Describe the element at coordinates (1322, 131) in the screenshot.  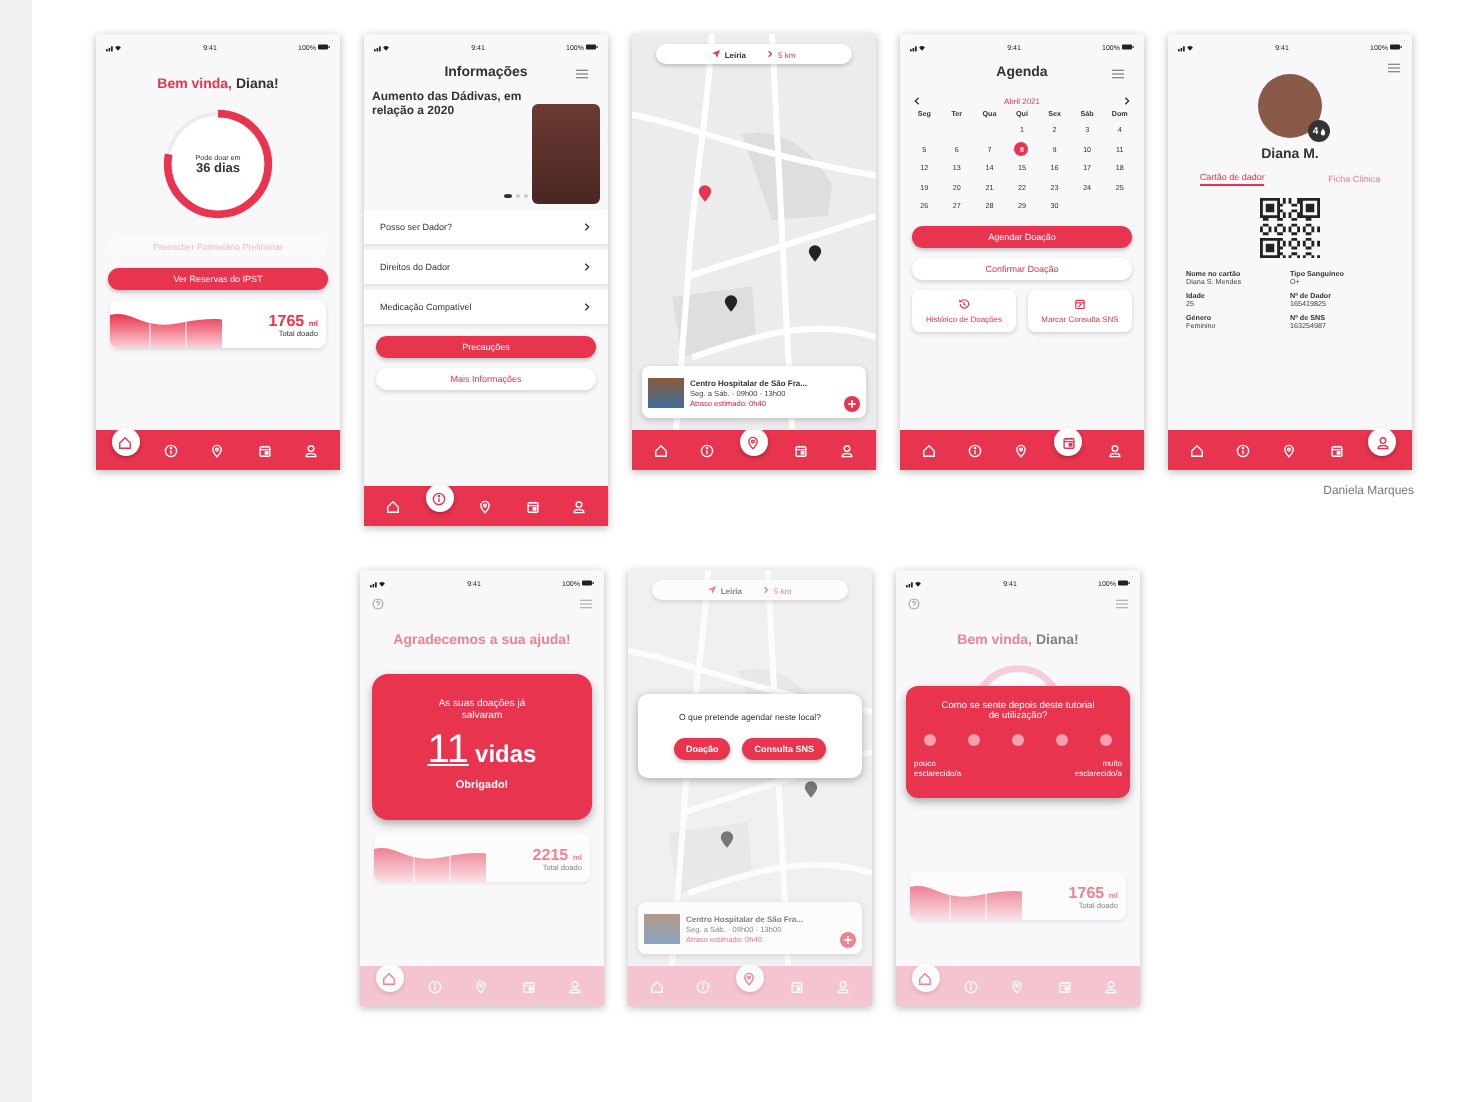
I see `drop-icon` at that location.